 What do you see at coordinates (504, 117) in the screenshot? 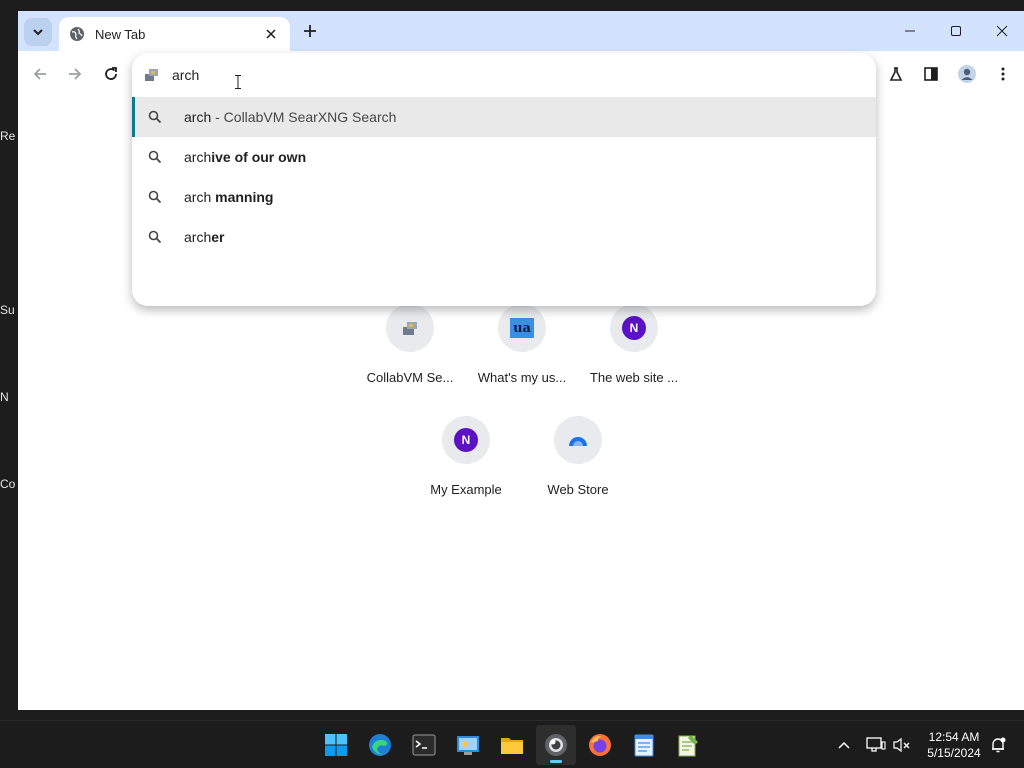
I see `suggestion-item: arch - CollabVM SearXNG Search` at bounding box center [504, 117].